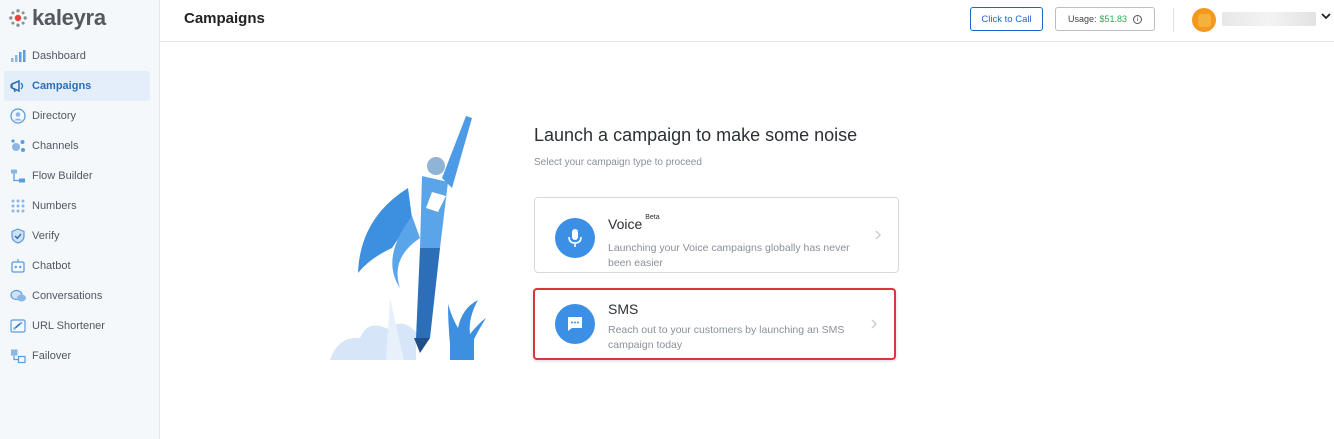 The height and width of the screenshot is (439, 1334). I want to click on page-headline: Launch a campaign to make some noise, so click(696, 135).